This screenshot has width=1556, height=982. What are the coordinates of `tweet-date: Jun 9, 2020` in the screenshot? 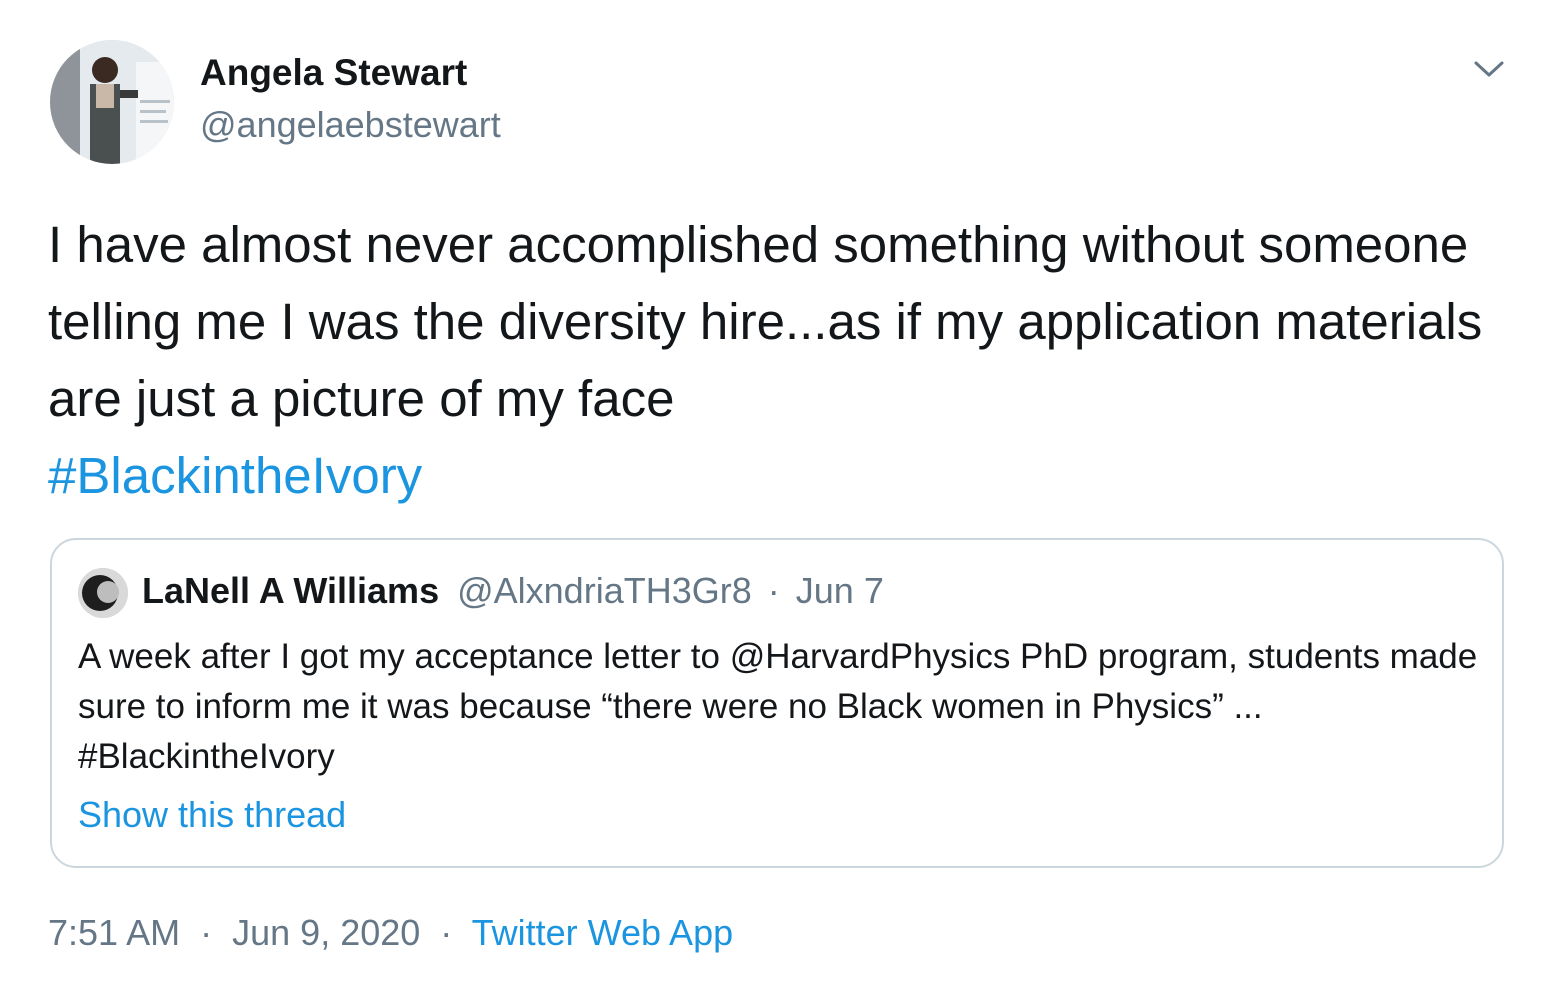 It's located at (326, 932).